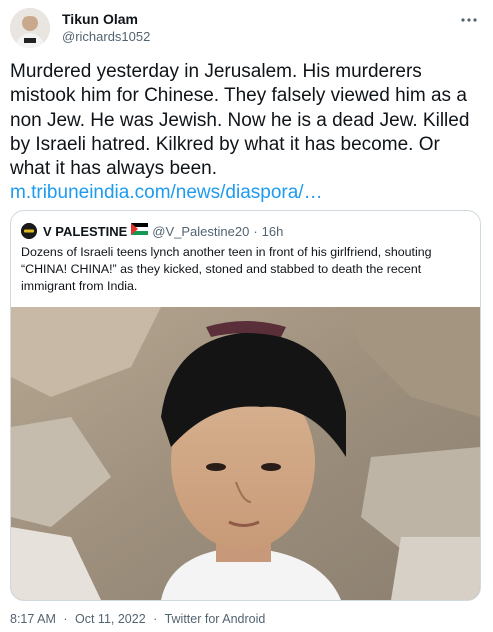 This screenshot has width=493, height=632. Describe the element at coordinates (106, 19) in the screenshot. I see `author-name: Tikun Olam` at that location.